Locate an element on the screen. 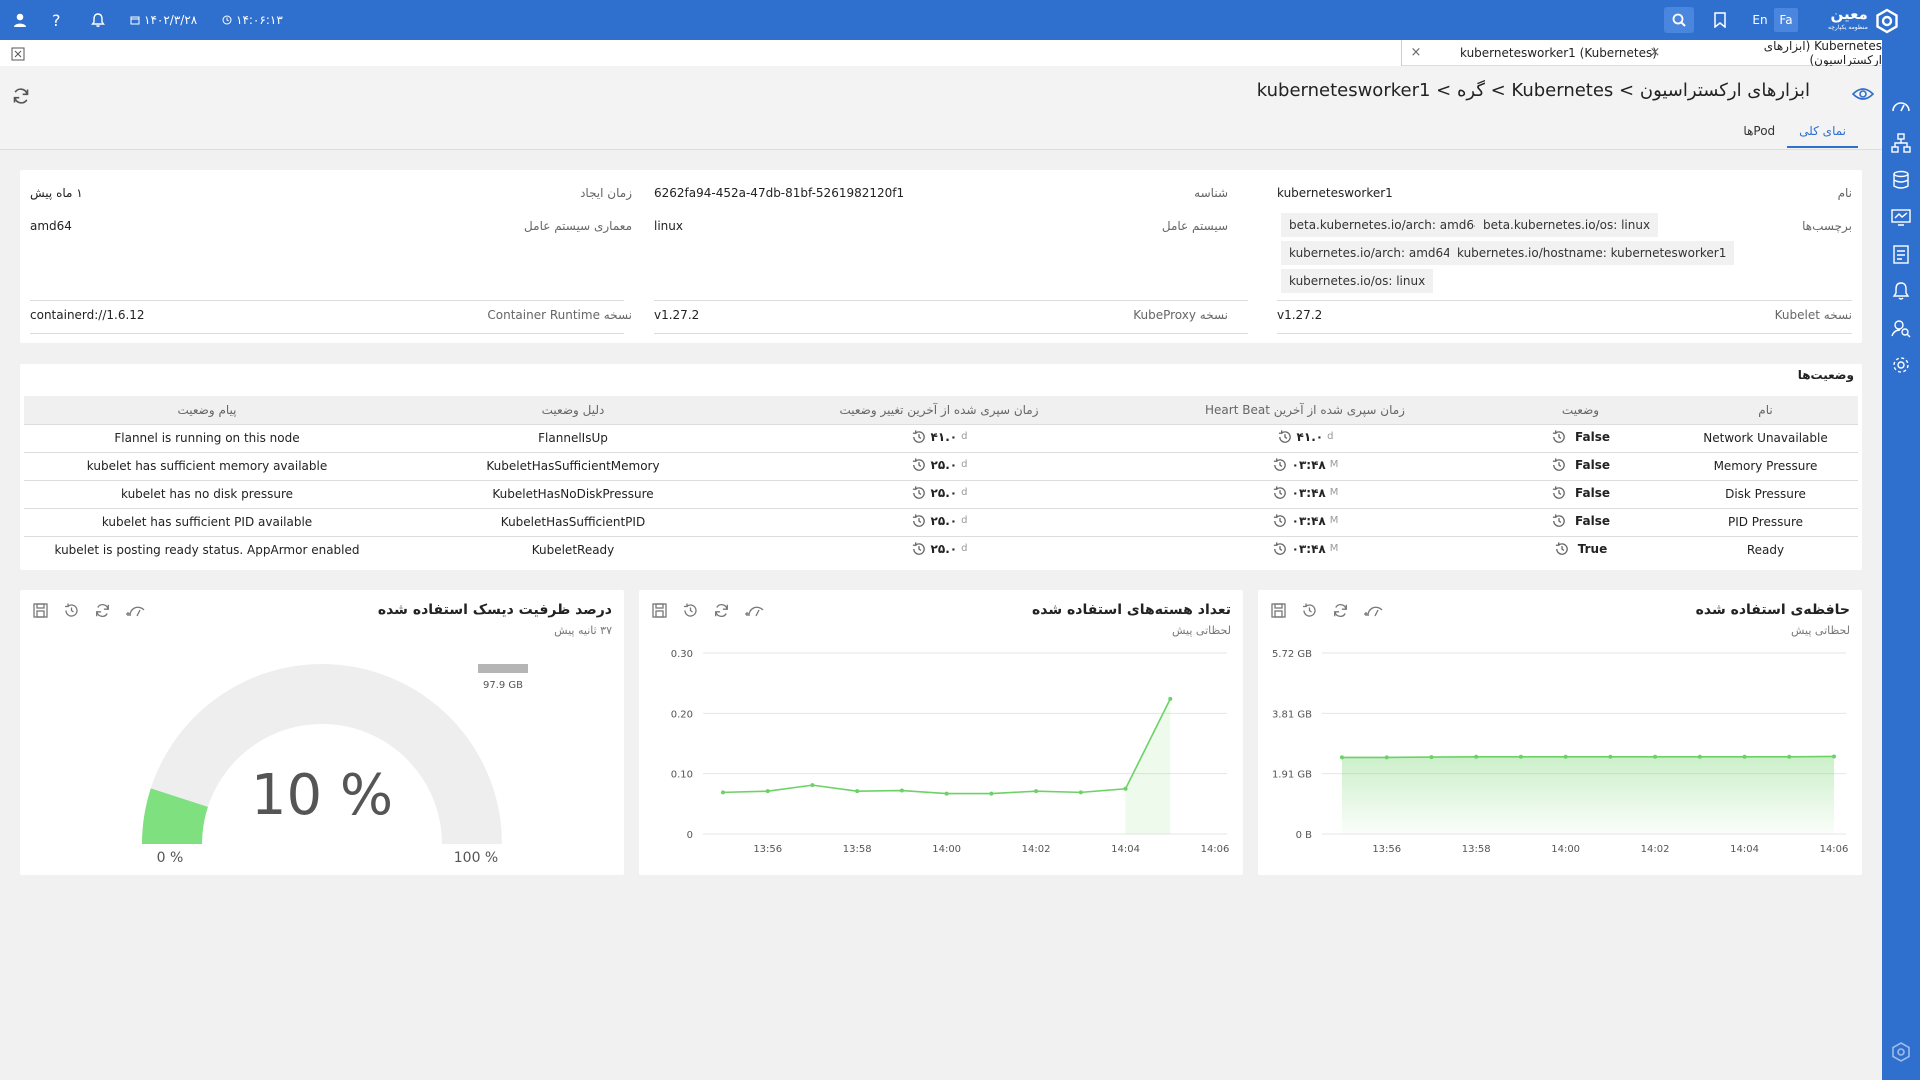  logo-text: معین منظومه یکپارچه is located at coordinates (1848, 18).